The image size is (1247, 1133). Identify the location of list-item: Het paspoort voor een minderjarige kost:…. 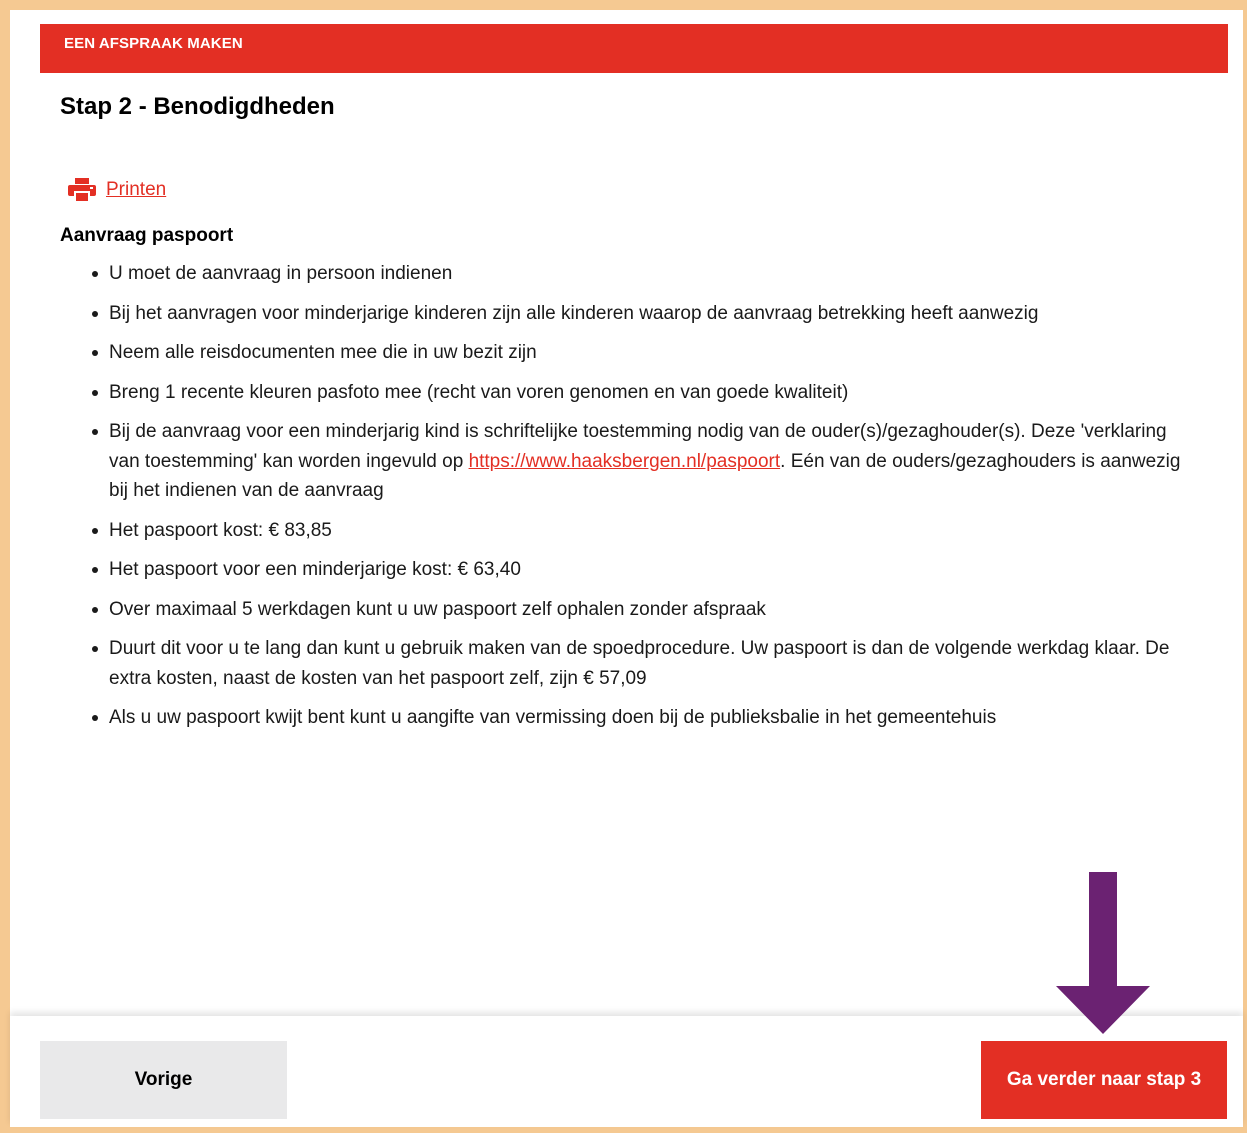
(646, 570).